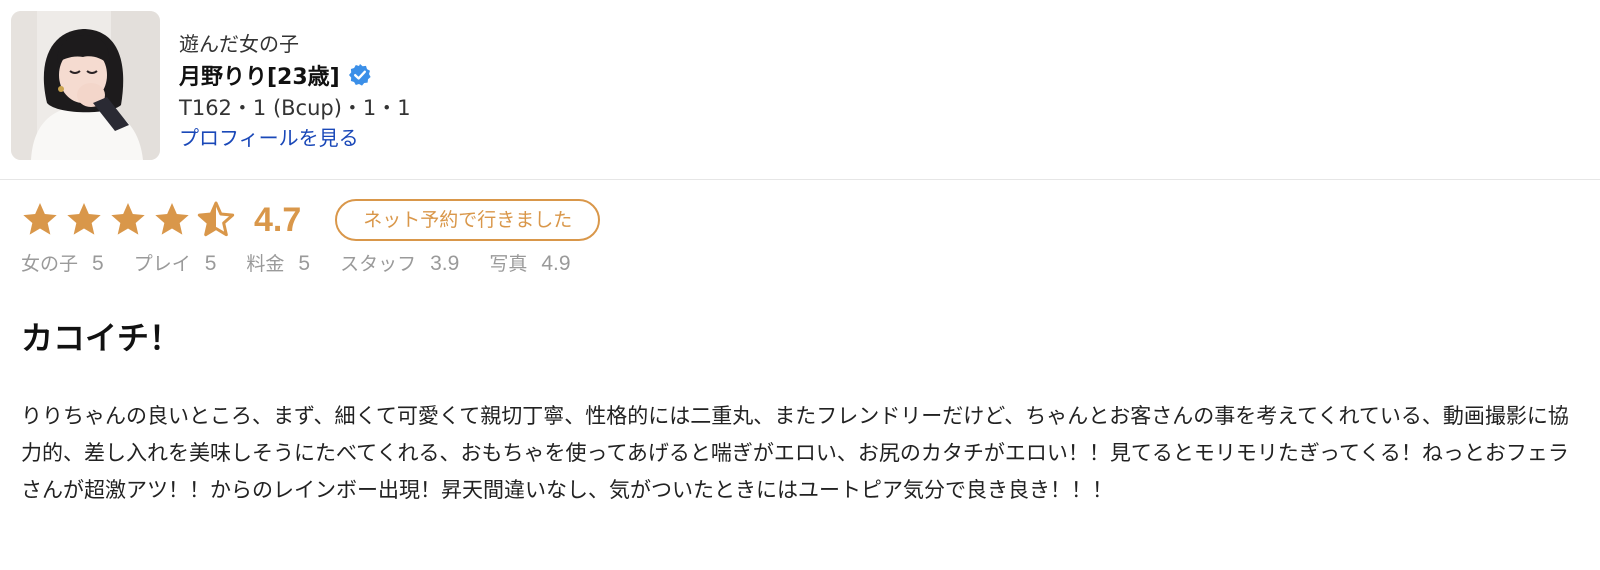 Image resolution: width=1600 pixels, height=570 pixels. Describe the element at coordinates (269, 138) in the screenshot. I see `view-profile-link: プロフィールを見る` at that location.